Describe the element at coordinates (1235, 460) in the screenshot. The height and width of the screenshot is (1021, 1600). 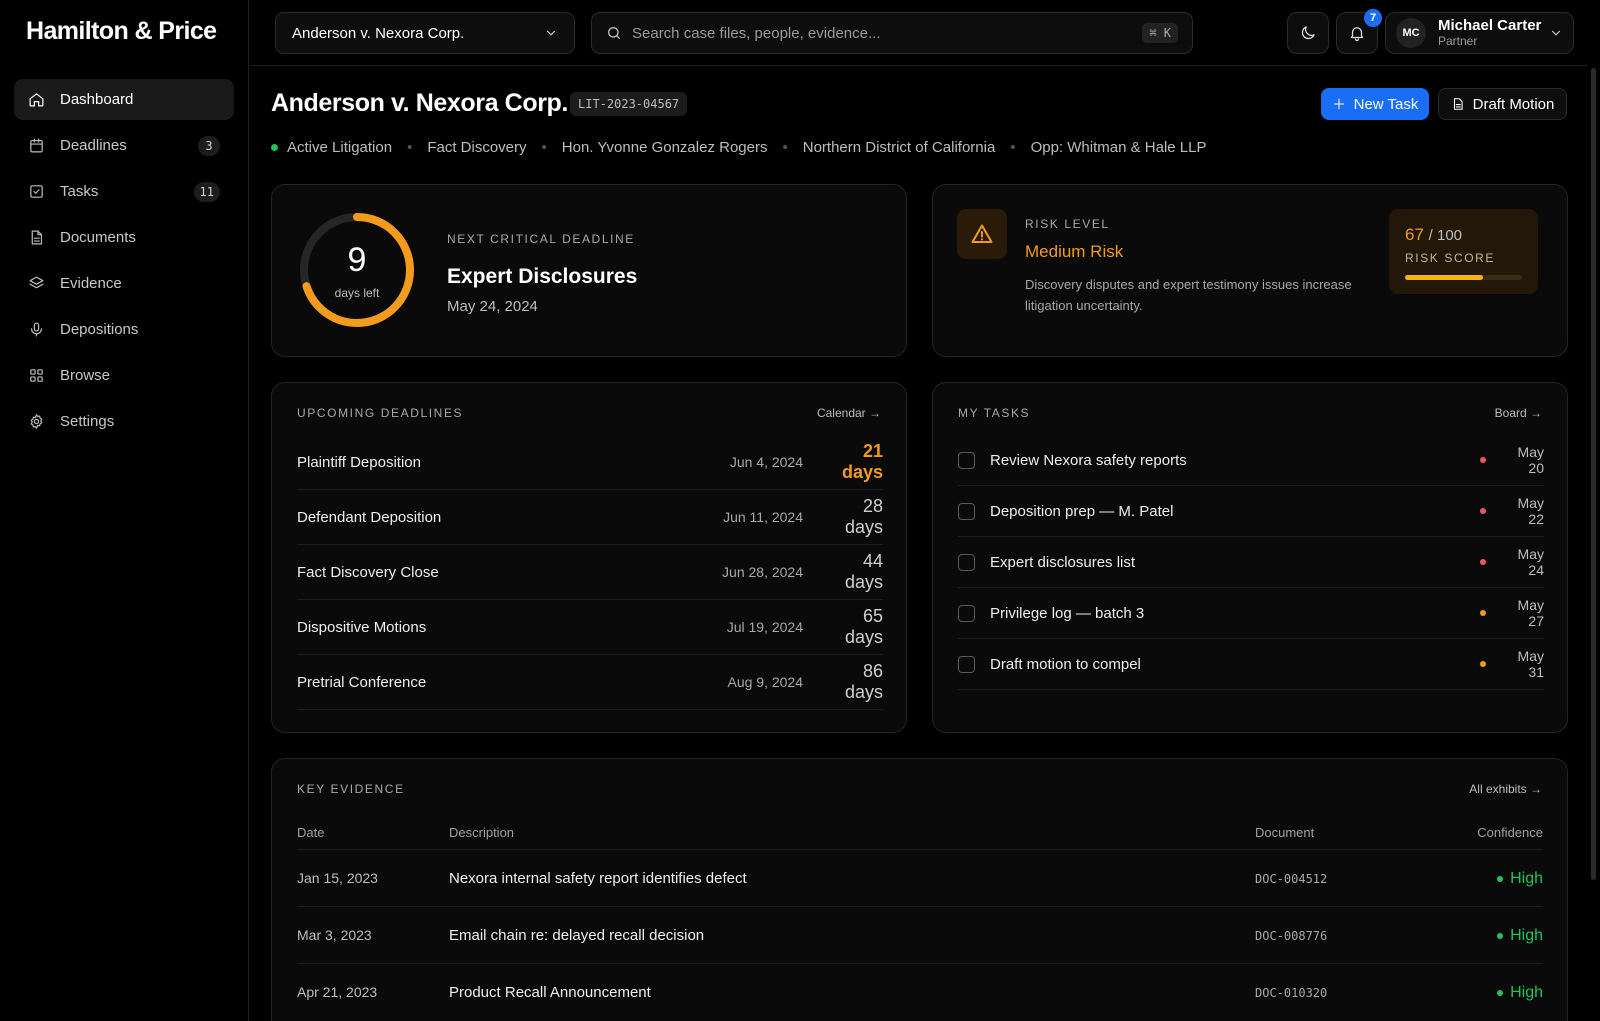
I see `task-title: Review Nexora safety reports` at that location.